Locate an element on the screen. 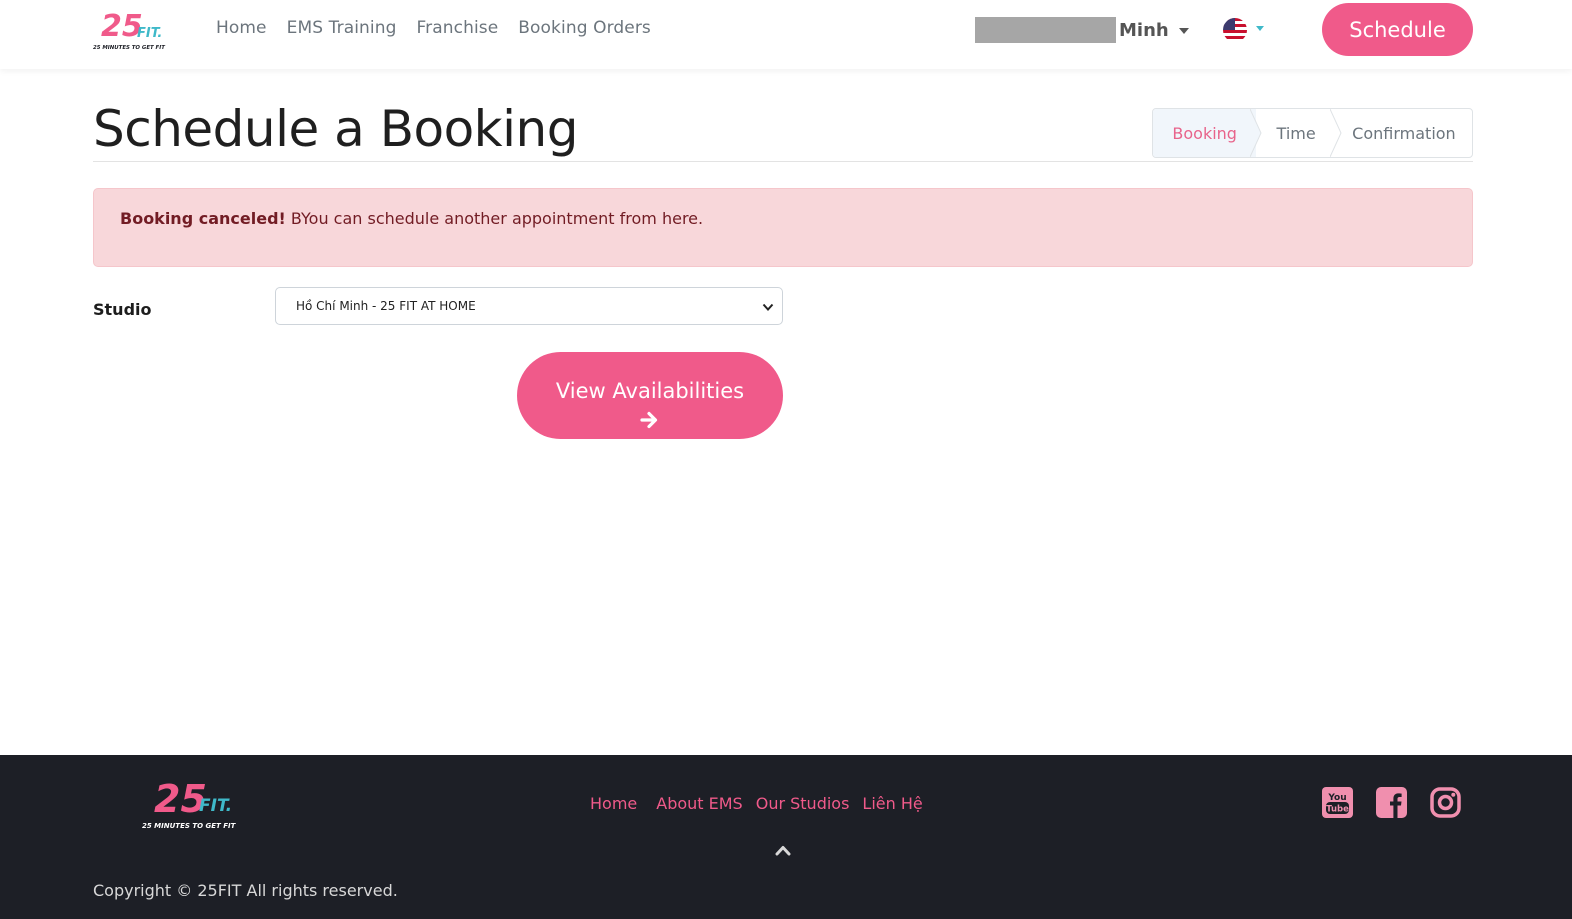  footer-nav-our-studios: Our Studios is located at coordinates (803, 803).